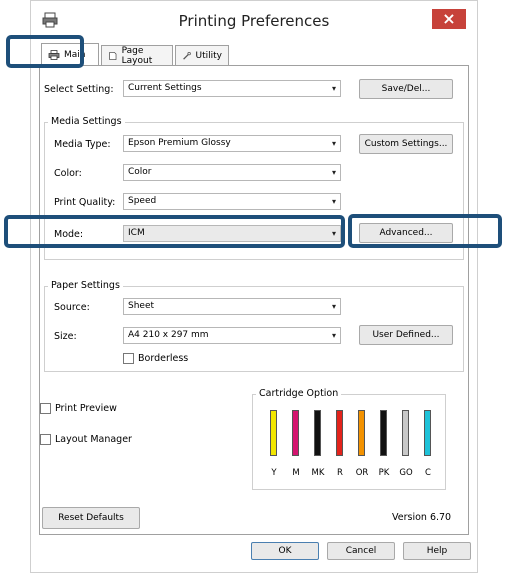  What do you see at coordinates (405, 433) in the screenshot?
I see `cartridge-bar-go` at bounding box center [405, 433].